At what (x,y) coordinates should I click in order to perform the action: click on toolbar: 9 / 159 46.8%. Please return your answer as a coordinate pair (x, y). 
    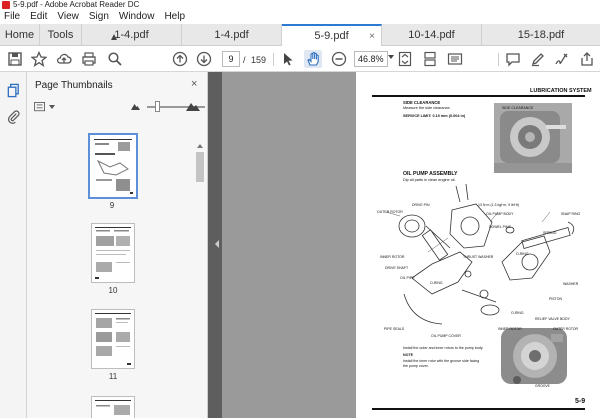
    Looking at the image, I should click on (300, 59).